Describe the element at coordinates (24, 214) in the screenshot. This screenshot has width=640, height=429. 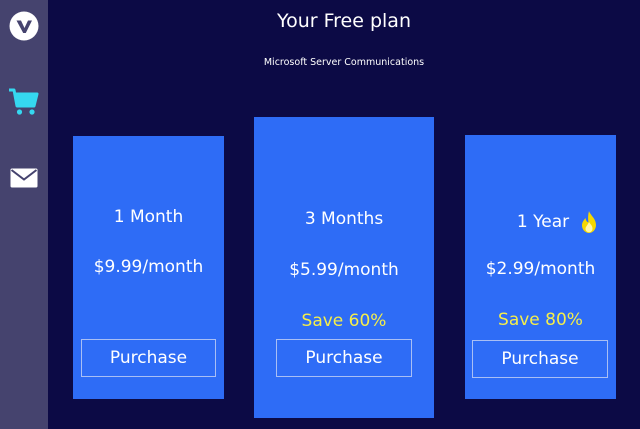
I see `sidebar` at that location.